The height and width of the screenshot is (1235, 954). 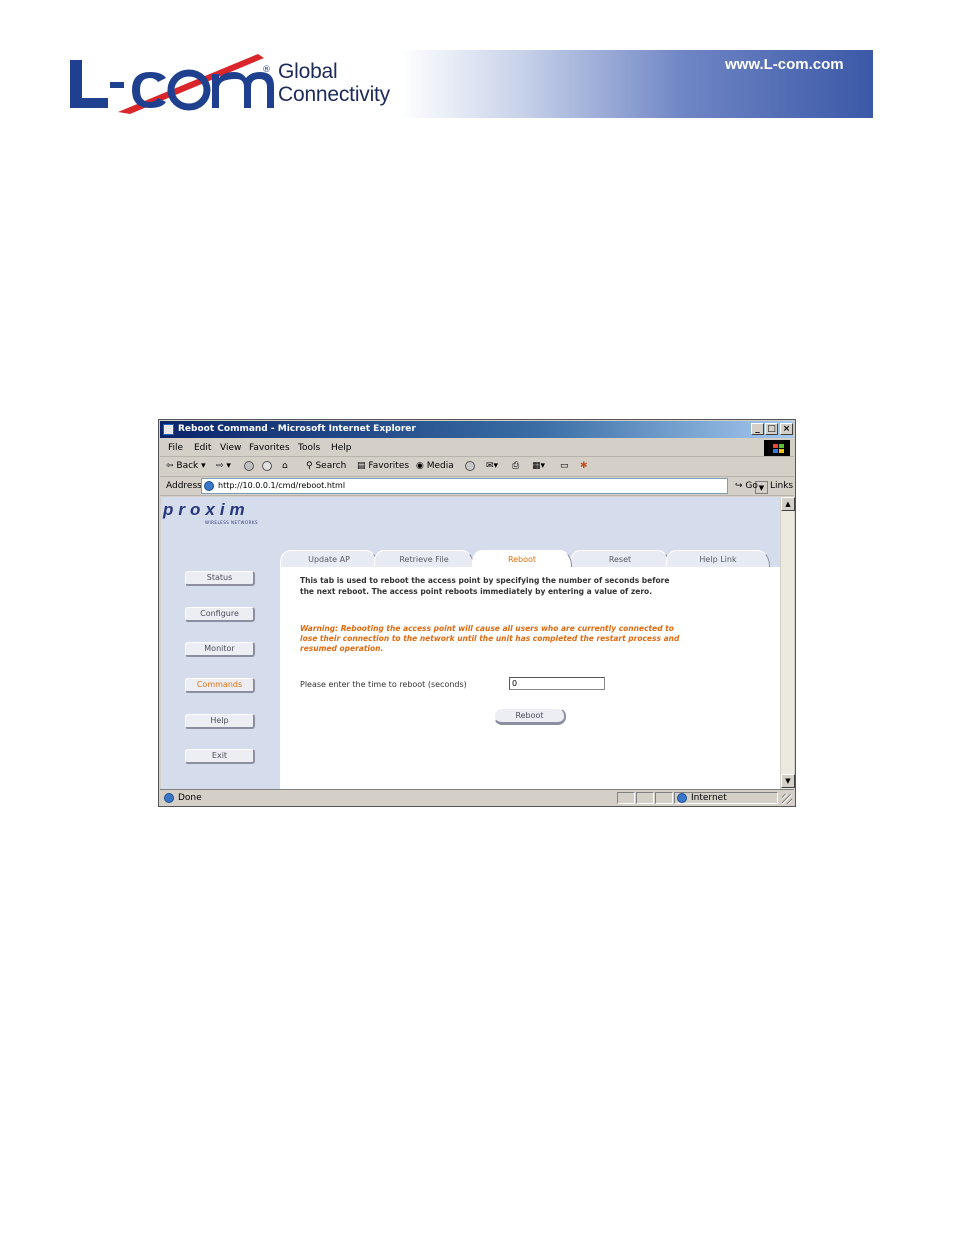 What do you see at coordinates (781, 486) in the screenshot?
I see `links-button: Links` at bounding box center [781, 486].